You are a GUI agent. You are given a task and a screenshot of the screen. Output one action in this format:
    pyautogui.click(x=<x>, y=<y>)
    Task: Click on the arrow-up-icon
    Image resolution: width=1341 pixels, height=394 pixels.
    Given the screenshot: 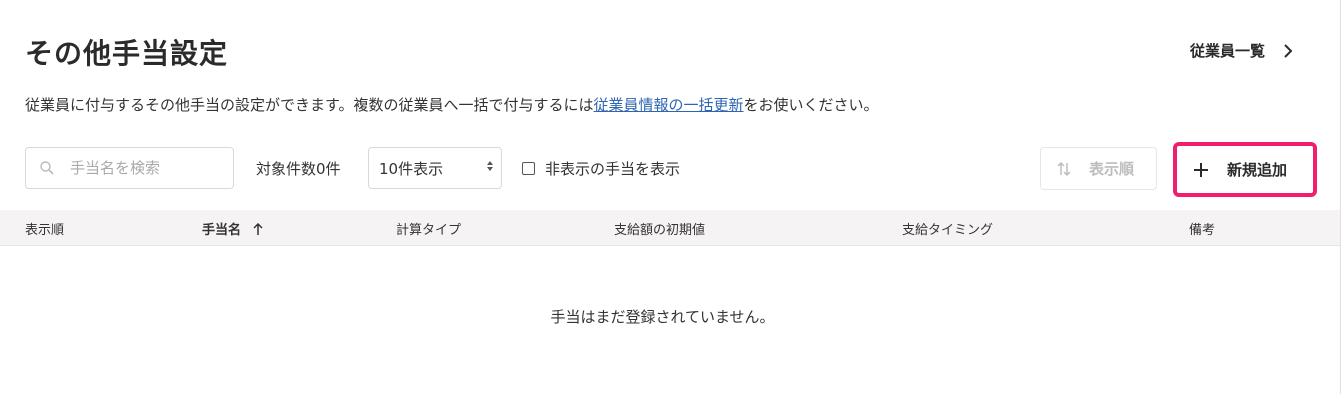 What is the action you would take?
    pyautogui.click(x=258, y=228)
    